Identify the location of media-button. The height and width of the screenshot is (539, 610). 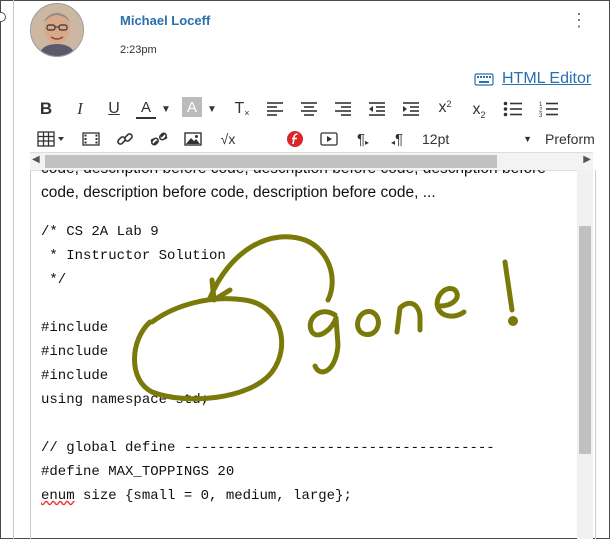
(91, 139).